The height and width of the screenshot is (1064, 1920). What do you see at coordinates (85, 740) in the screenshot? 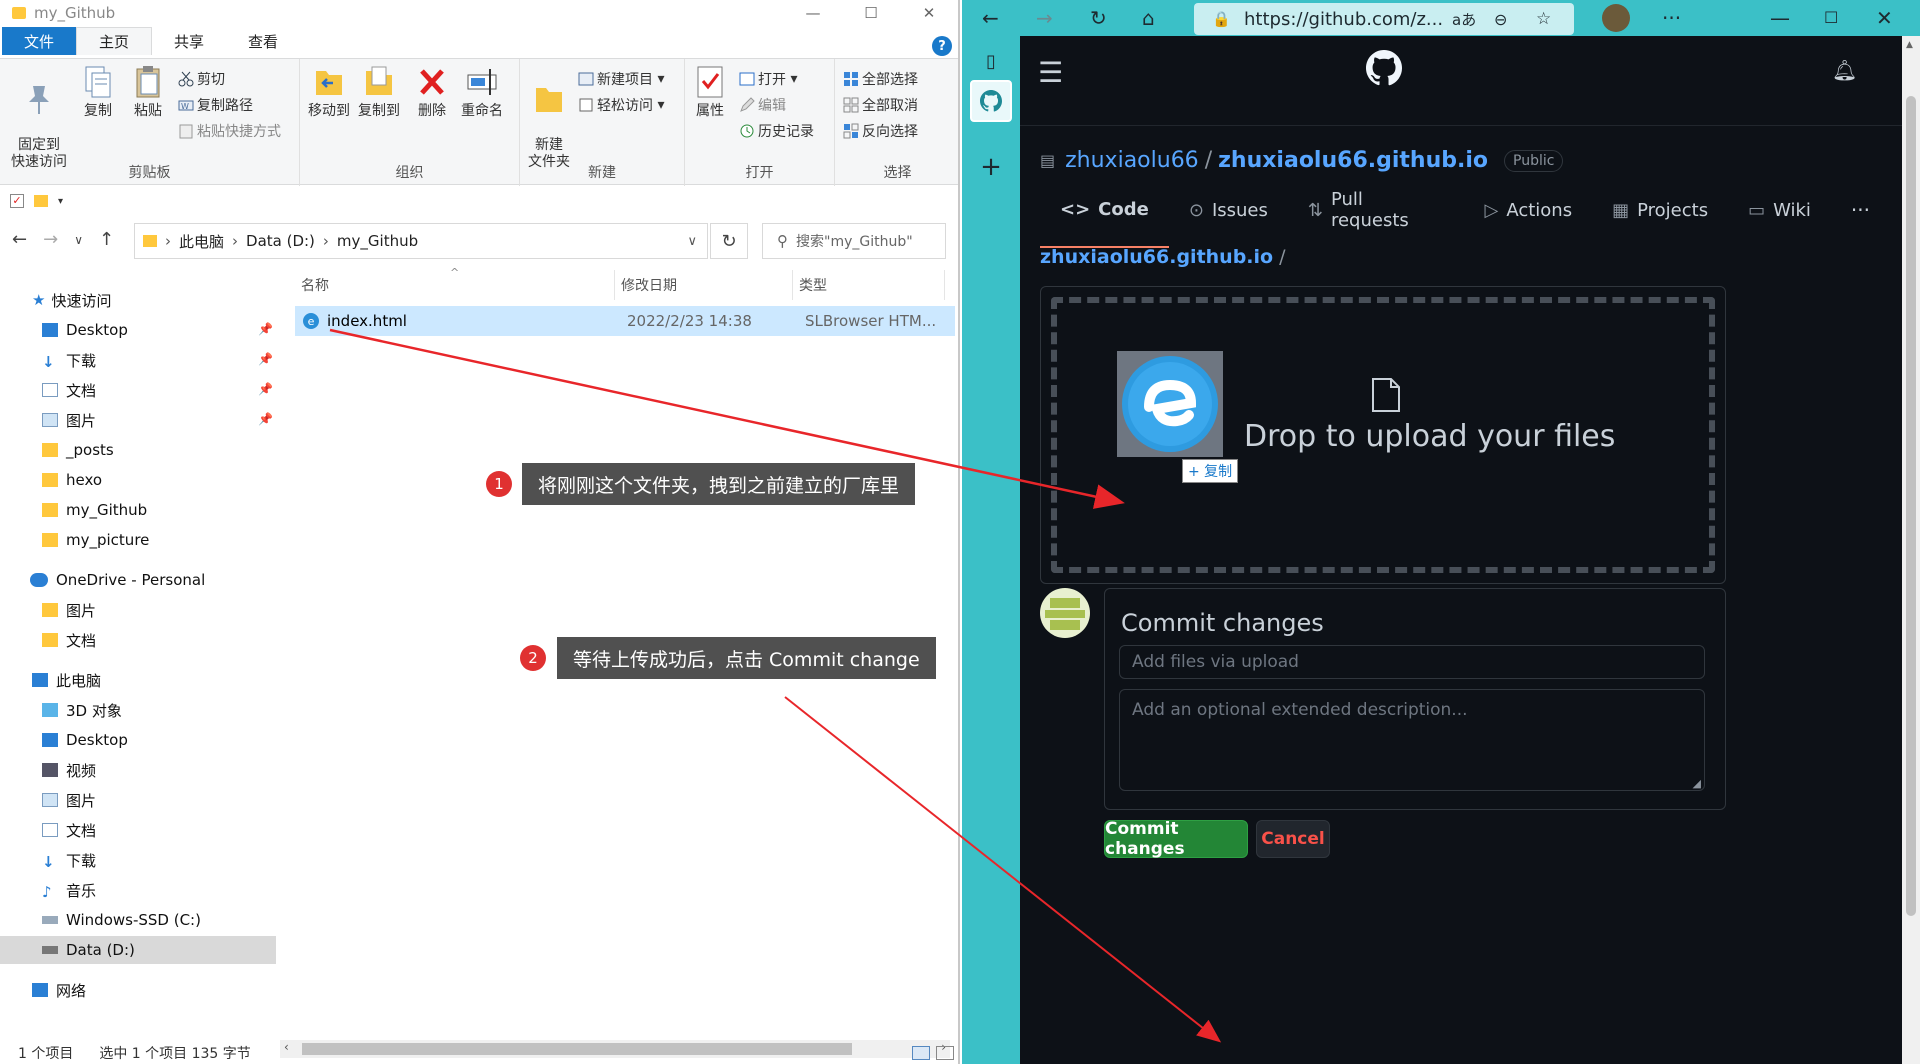
I see `nav-item-pc-desktop: Desktop` at bounding box center [85, 740].